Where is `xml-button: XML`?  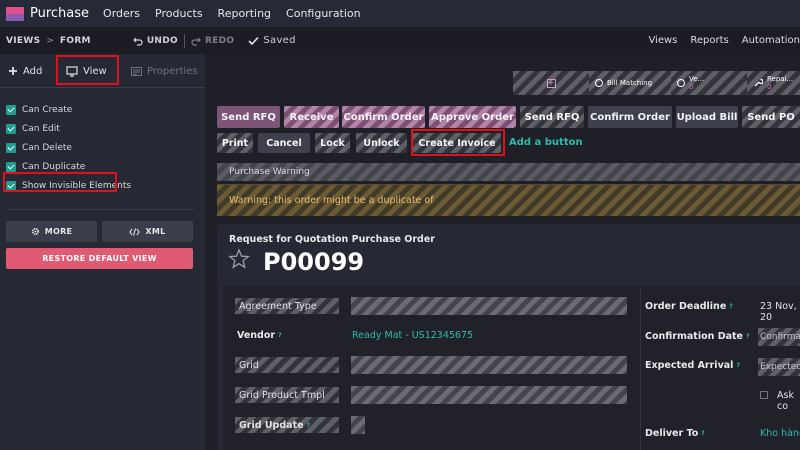 xml-button: XML is located at coordinates (147, 231).